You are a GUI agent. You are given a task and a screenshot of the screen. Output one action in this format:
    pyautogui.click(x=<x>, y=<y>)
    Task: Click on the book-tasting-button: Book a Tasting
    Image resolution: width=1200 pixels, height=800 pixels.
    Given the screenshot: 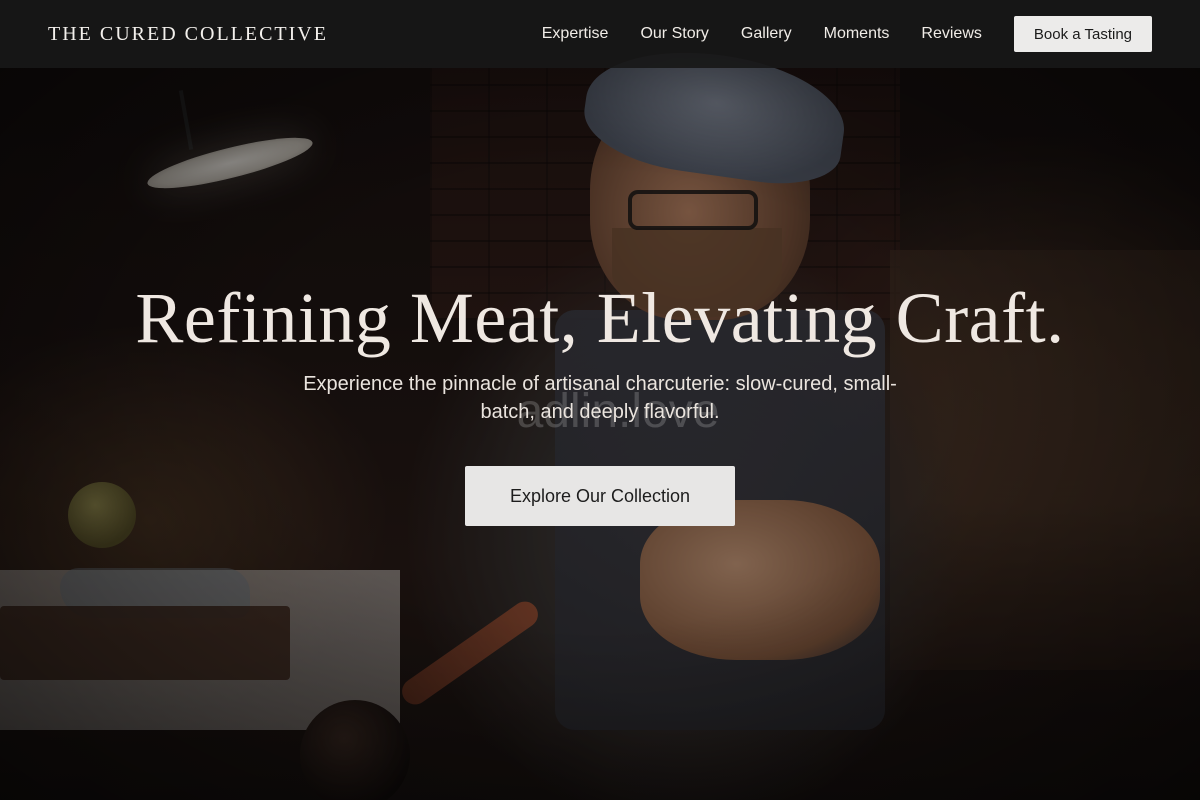 What is the action you would take?
    pyautogui.click(x=1082, y=34)
    